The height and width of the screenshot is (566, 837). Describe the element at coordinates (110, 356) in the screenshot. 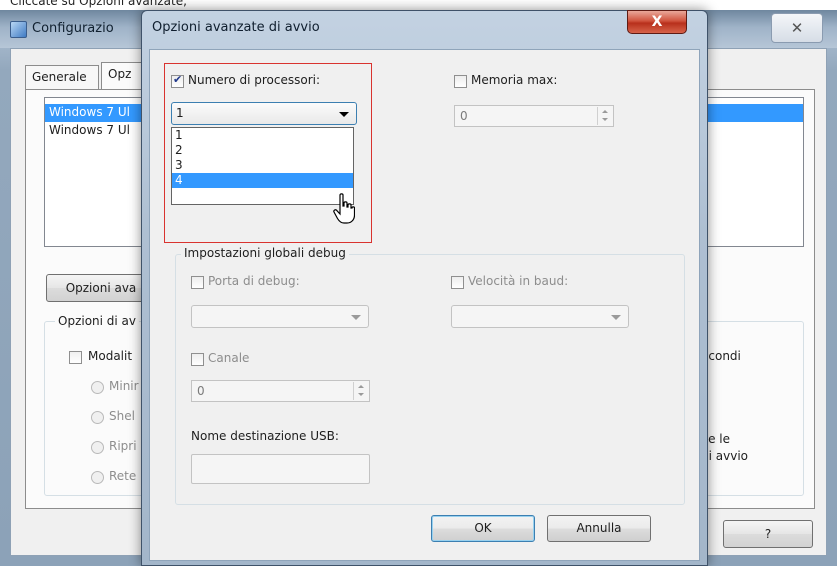

I see `safe-mode-label: Modalit` at that location.